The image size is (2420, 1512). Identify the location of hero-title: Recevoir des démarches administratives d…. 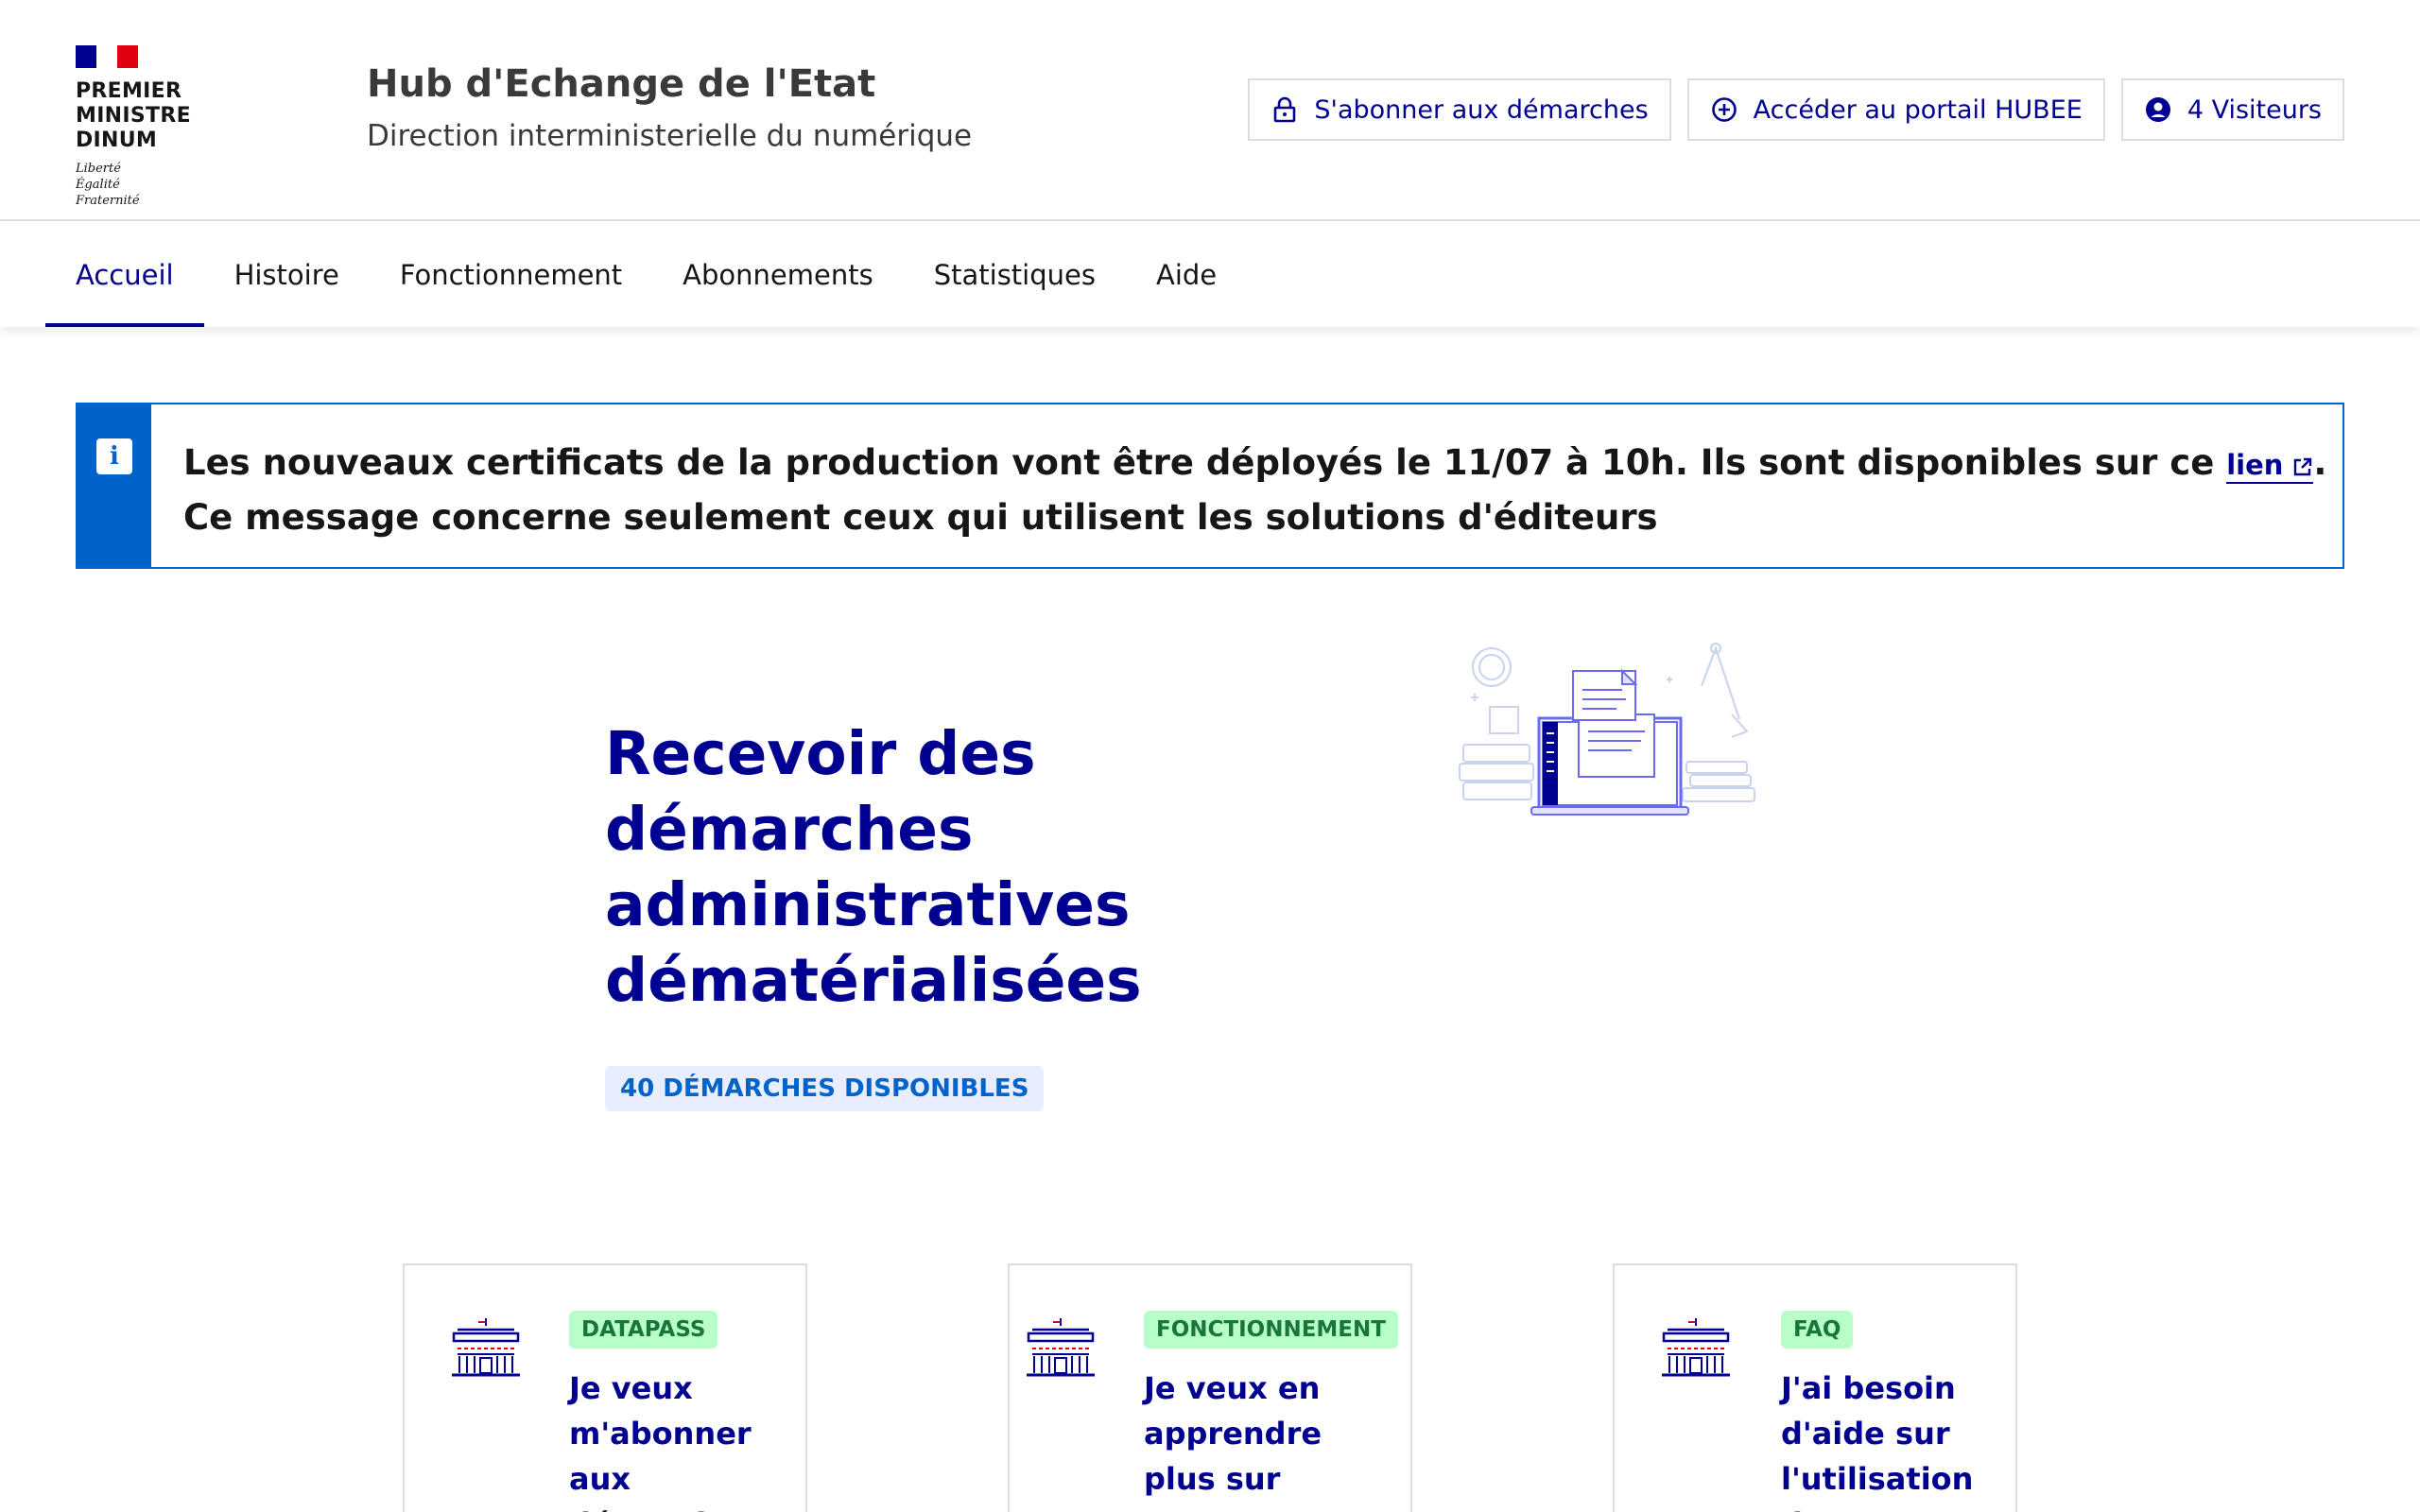
(874, 867).